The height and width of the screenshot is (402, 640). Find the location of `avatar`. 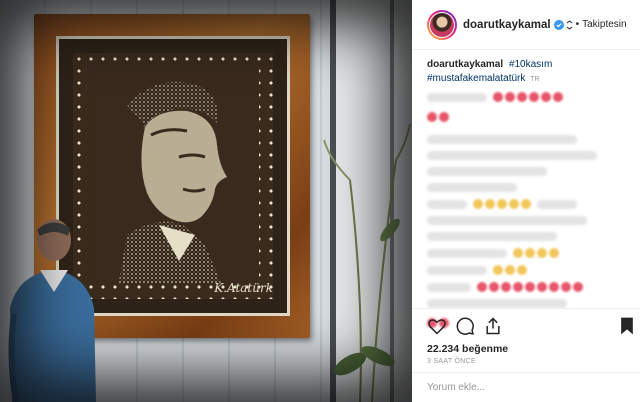

avatar is located at coordinates (442, 24).